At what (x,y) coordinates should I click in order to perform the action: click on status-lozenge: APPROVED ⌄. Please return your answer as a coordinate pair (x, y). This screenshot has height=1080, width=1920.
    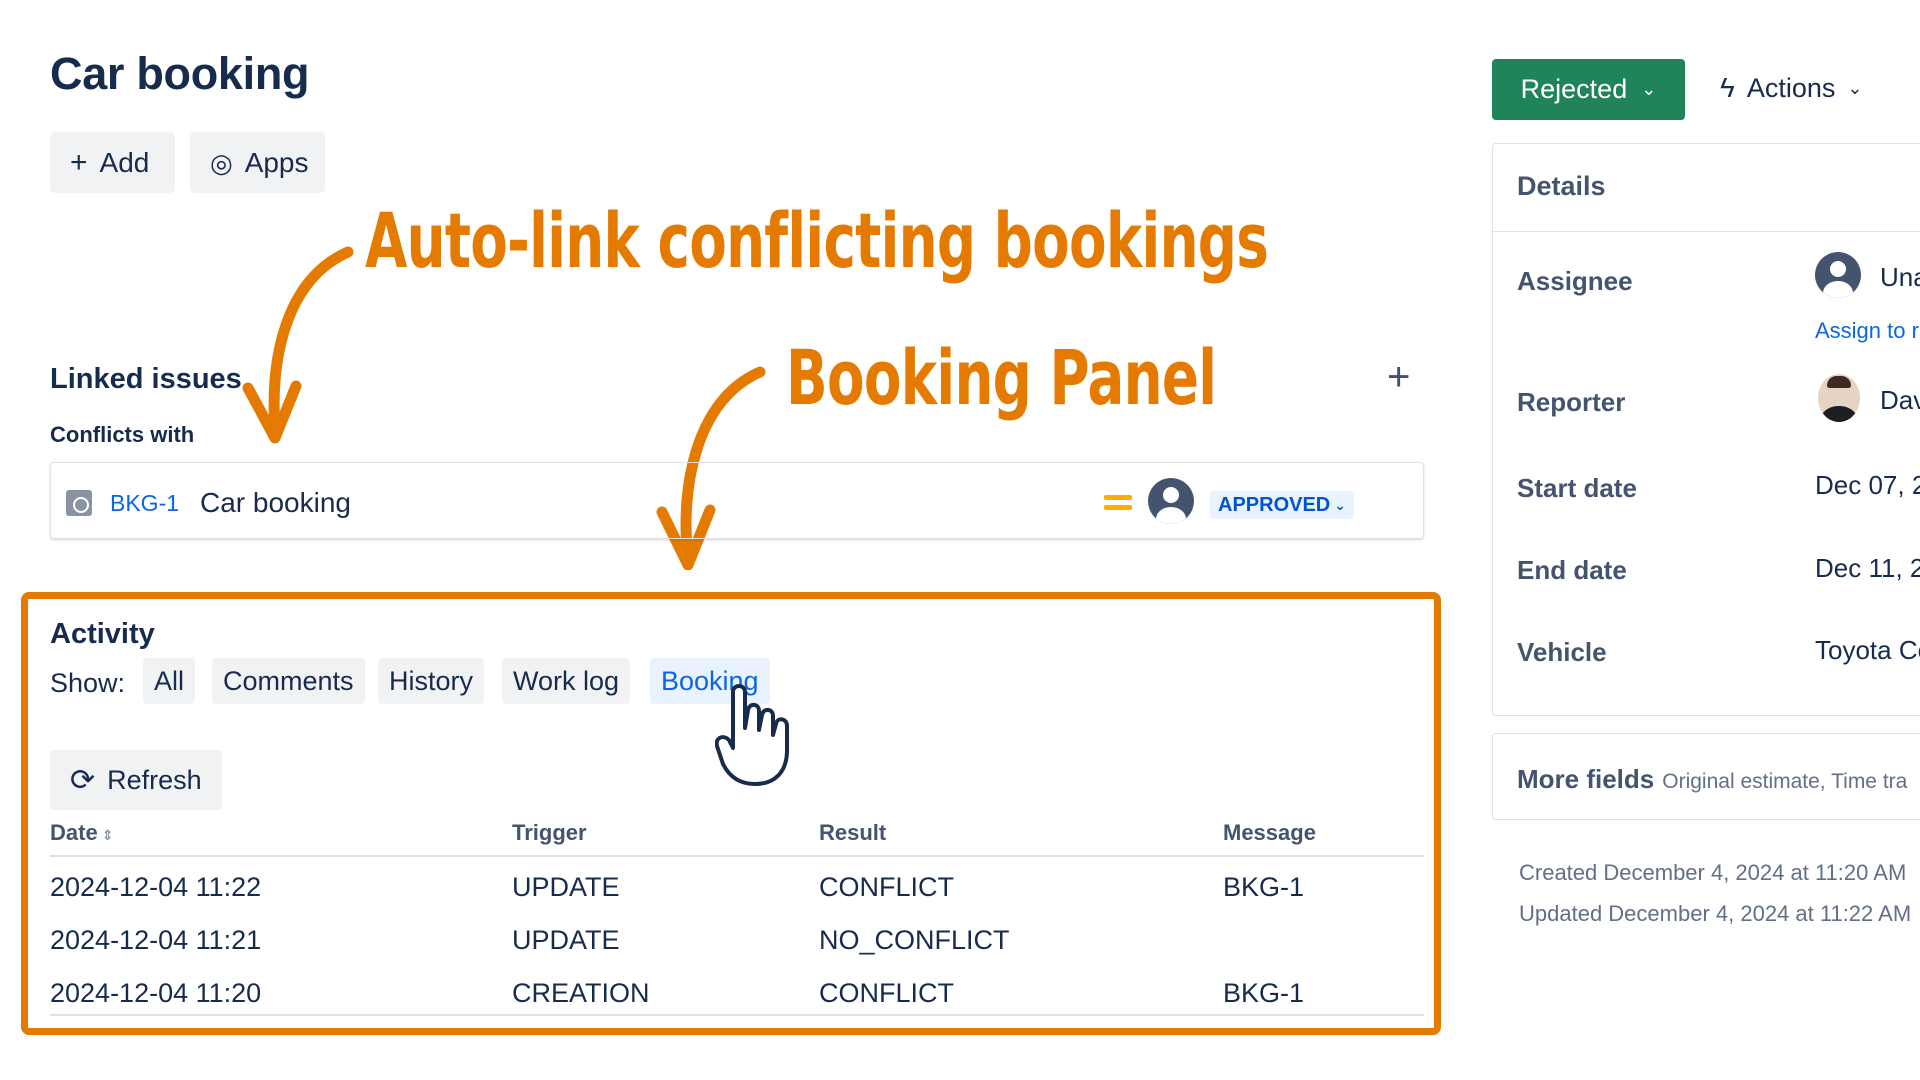
    Looking at the image, I should click on (1282, 505).